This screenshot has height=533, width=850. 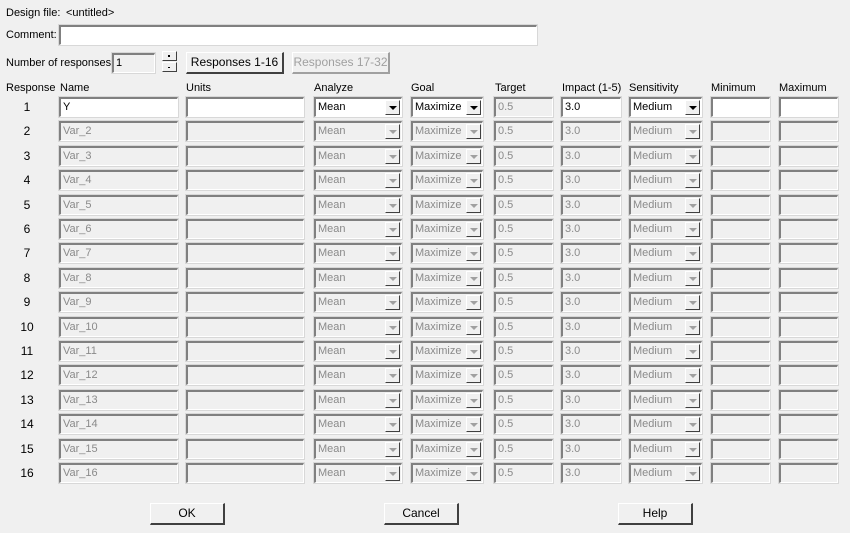 I want to click on responses-17-32-button: Responses 17-32, so click(x=341, y=63).